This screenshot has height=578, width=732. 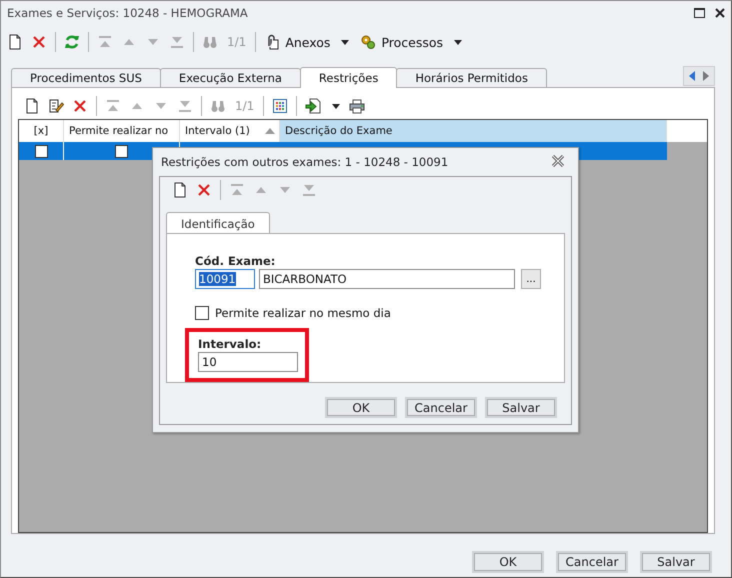 What do you see at coordinates (303, 313) in the screenshot?
I see `checkbox-label: Permite realizar no mesmo dia` at bounding box center [303, 313].